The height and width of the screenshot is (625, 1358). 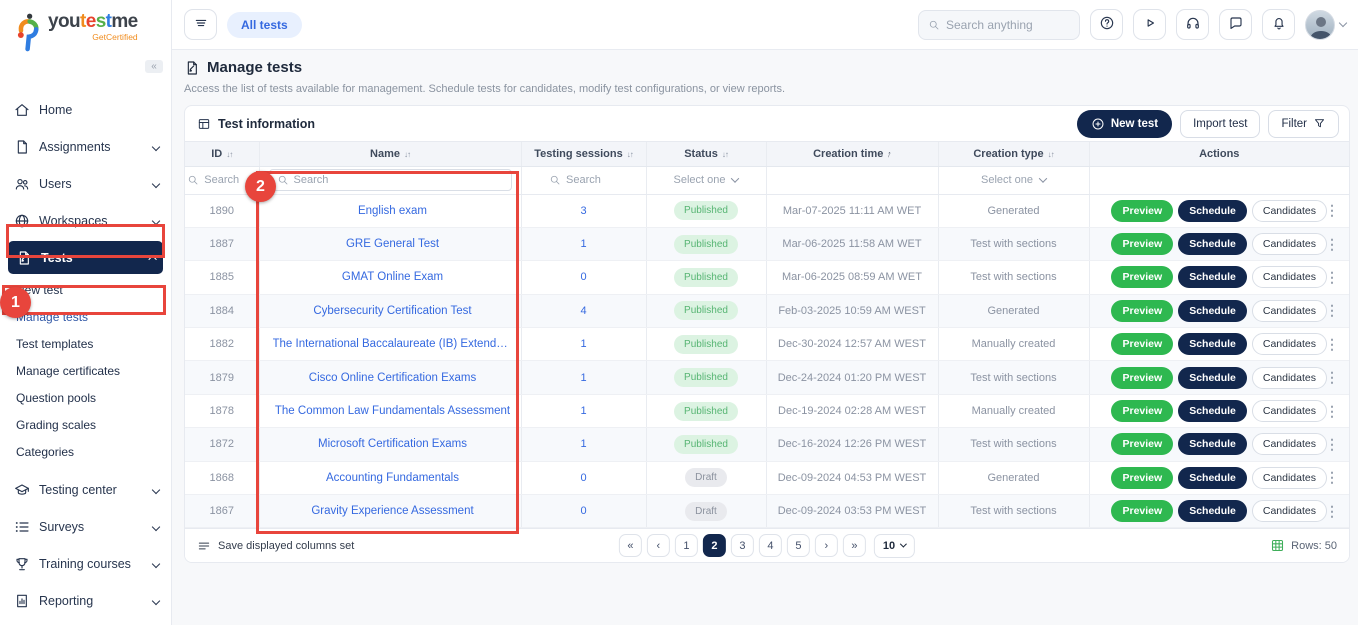 I want to click on page-first-button: «, so click(x=630, y=546).